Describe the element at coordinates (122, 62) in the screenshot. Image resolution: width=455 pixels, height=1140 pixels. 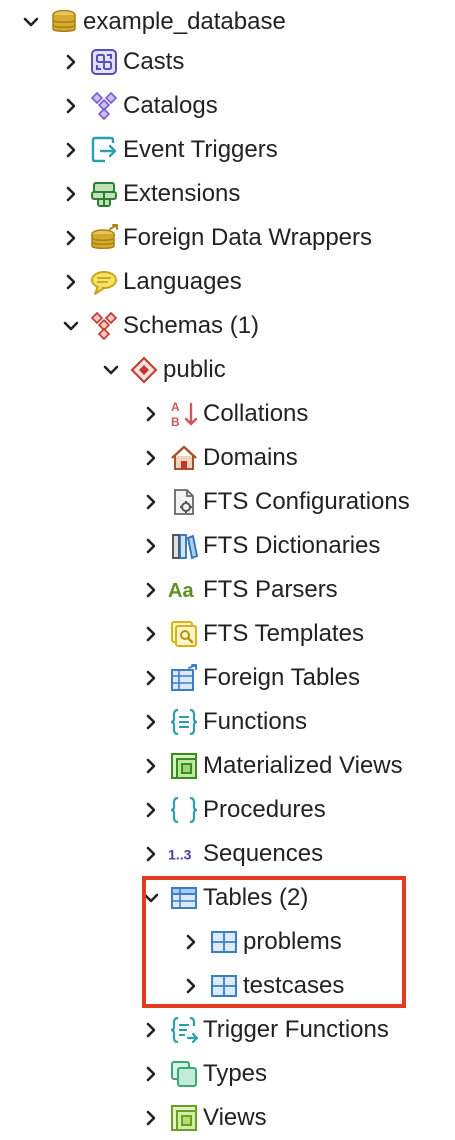
I see `tree-node-casts: Casts` at that location.